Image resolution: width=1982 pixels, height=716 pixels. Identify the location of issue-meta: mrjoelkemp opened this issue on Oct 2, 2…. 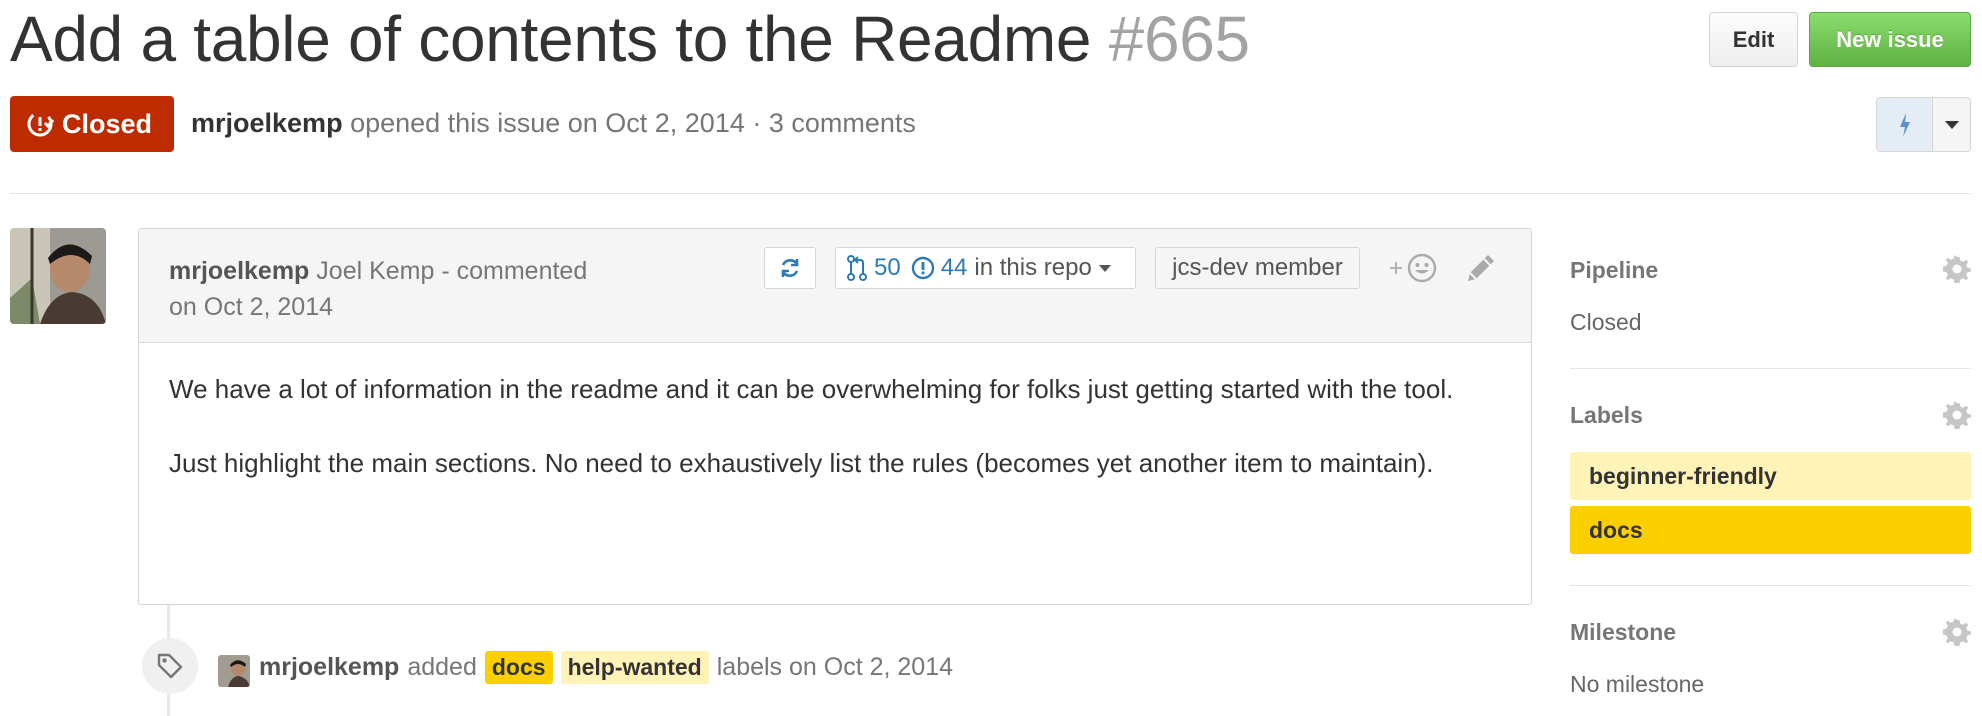
(553, 123).